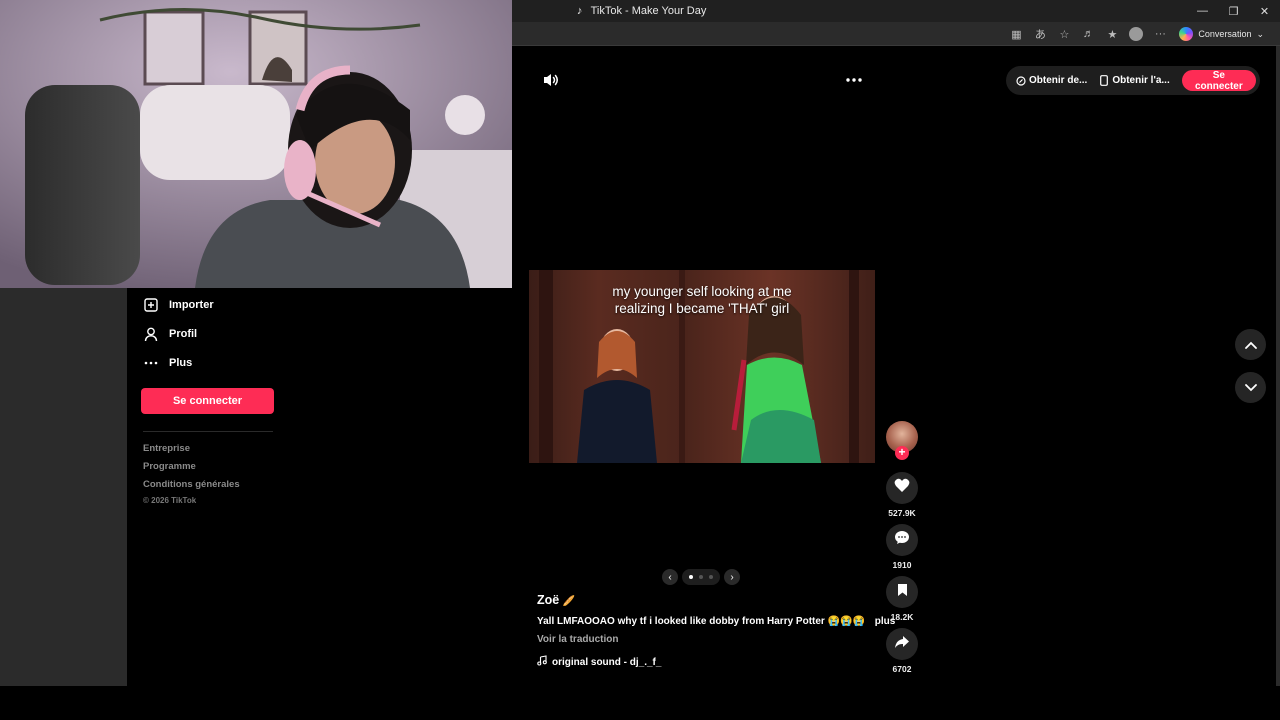 The width and height of the screenshot is (1280, 720). I want to click on author-name: Zoë 🥖, so click(556, 600).